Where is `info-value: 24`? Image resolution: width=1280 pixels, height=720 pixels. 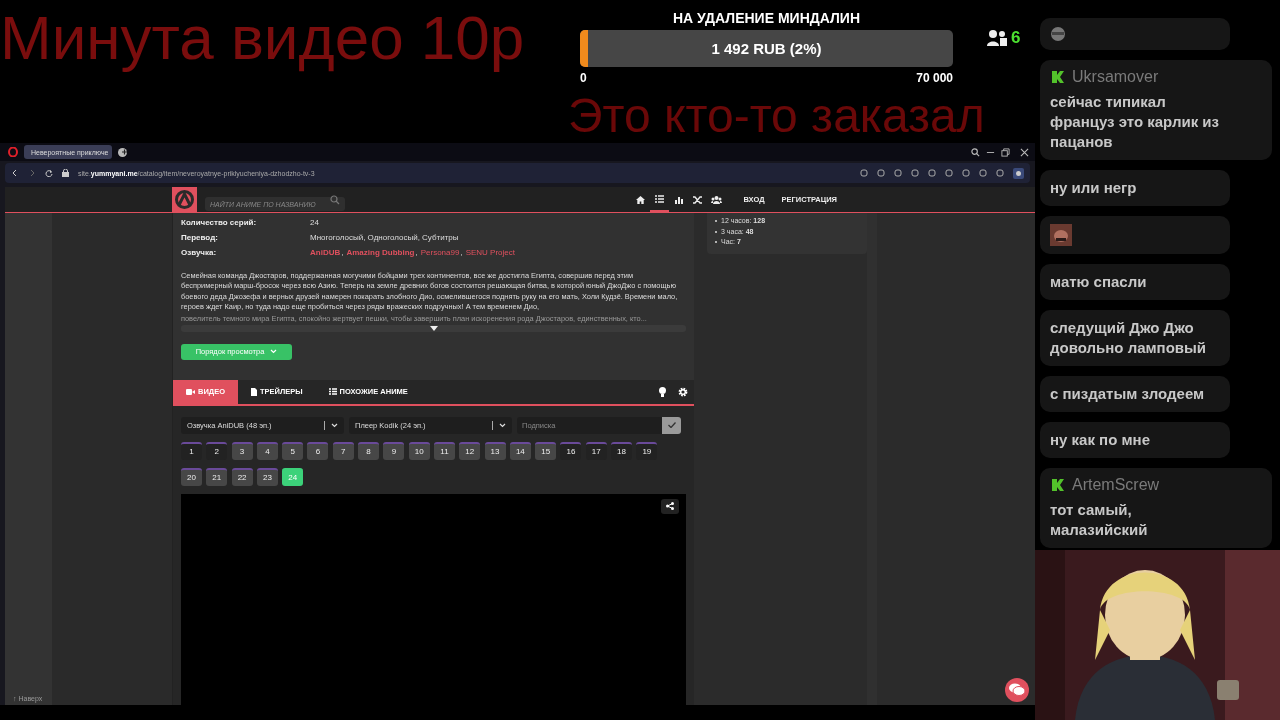 info-value: 24 is located at coordinates (314, 222).